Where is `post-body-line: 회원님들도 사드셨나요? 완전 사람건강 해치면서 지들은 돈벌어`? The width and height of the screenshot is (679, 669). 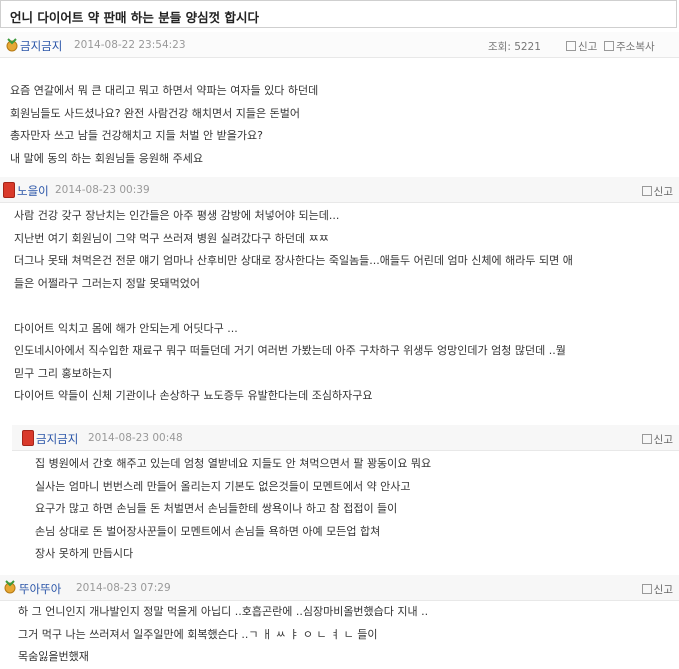
post-body-line: 회원님들도 사드셨나요? 완전 사람건강 해치면서 지들은 돈벌어 is located at coordinates (155, 113).